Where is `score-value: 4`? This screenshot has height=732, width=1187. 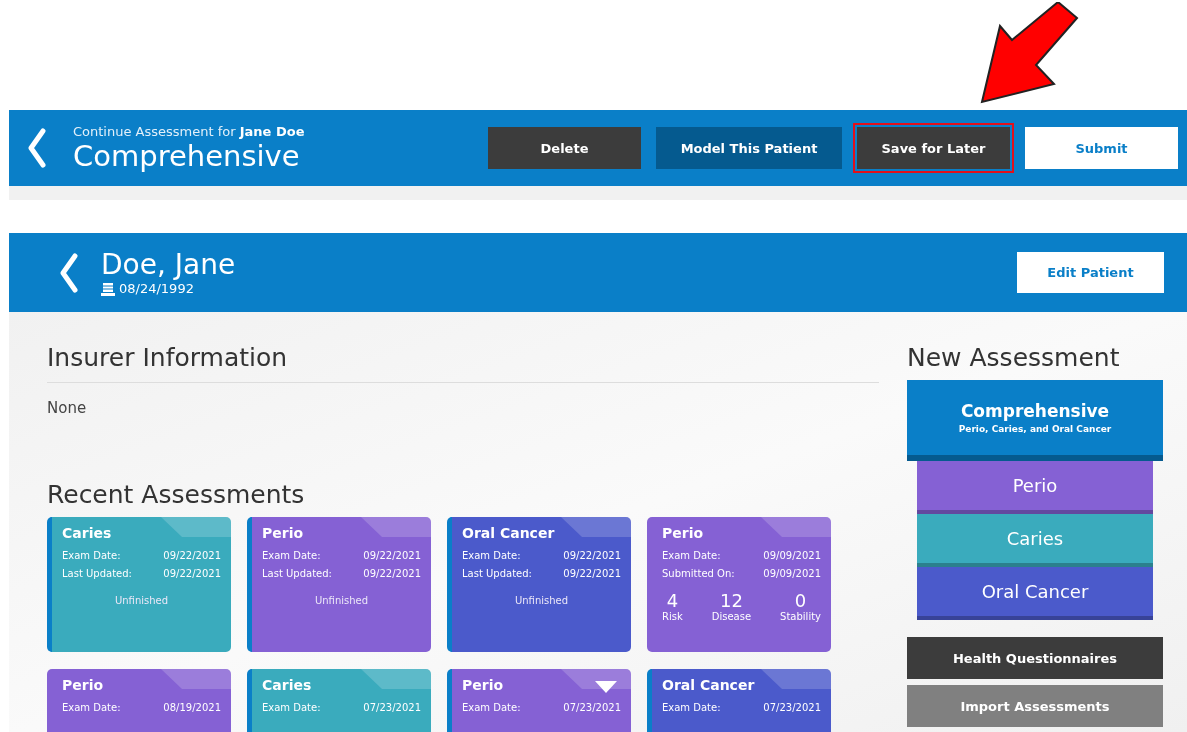 score-value: 4 is located at coordinates (672, 601).